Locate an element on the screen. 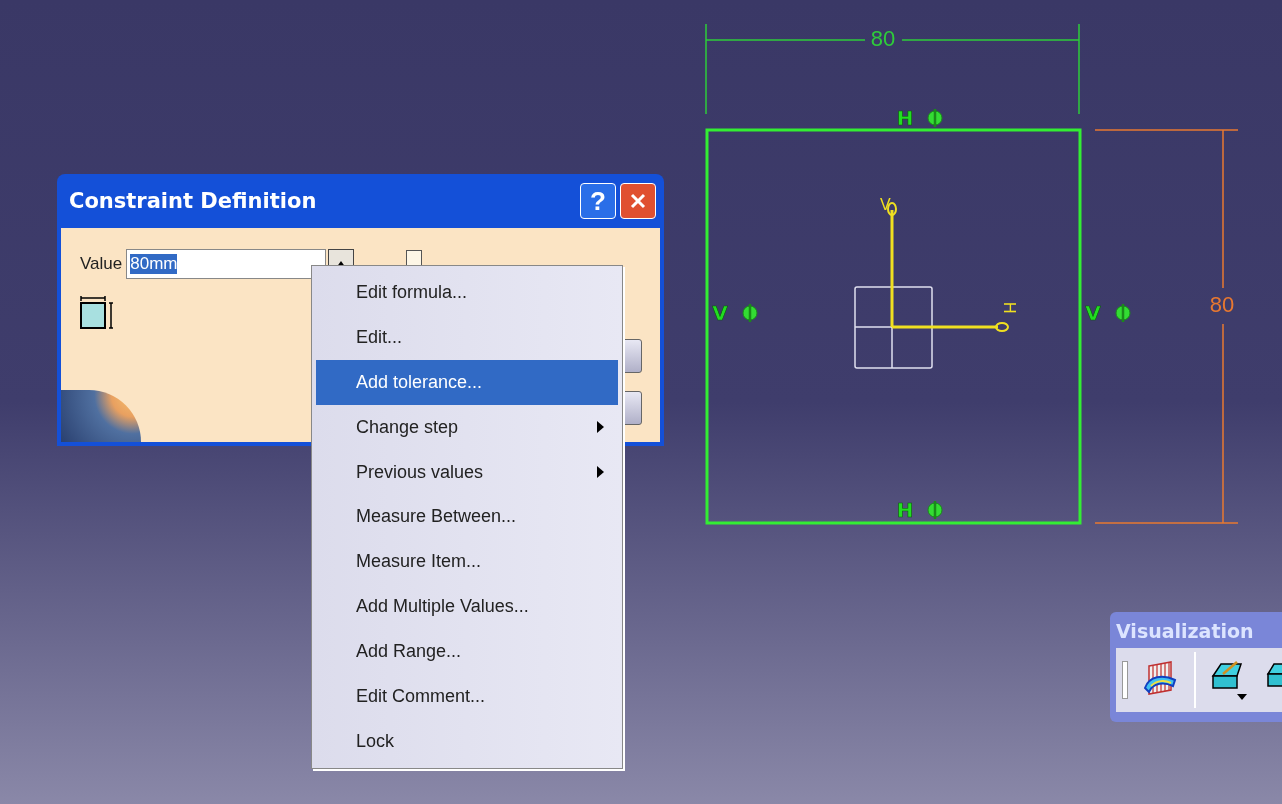 The image size is (1282, 804). origin-grid-icon is located at coordinates (893, 327).